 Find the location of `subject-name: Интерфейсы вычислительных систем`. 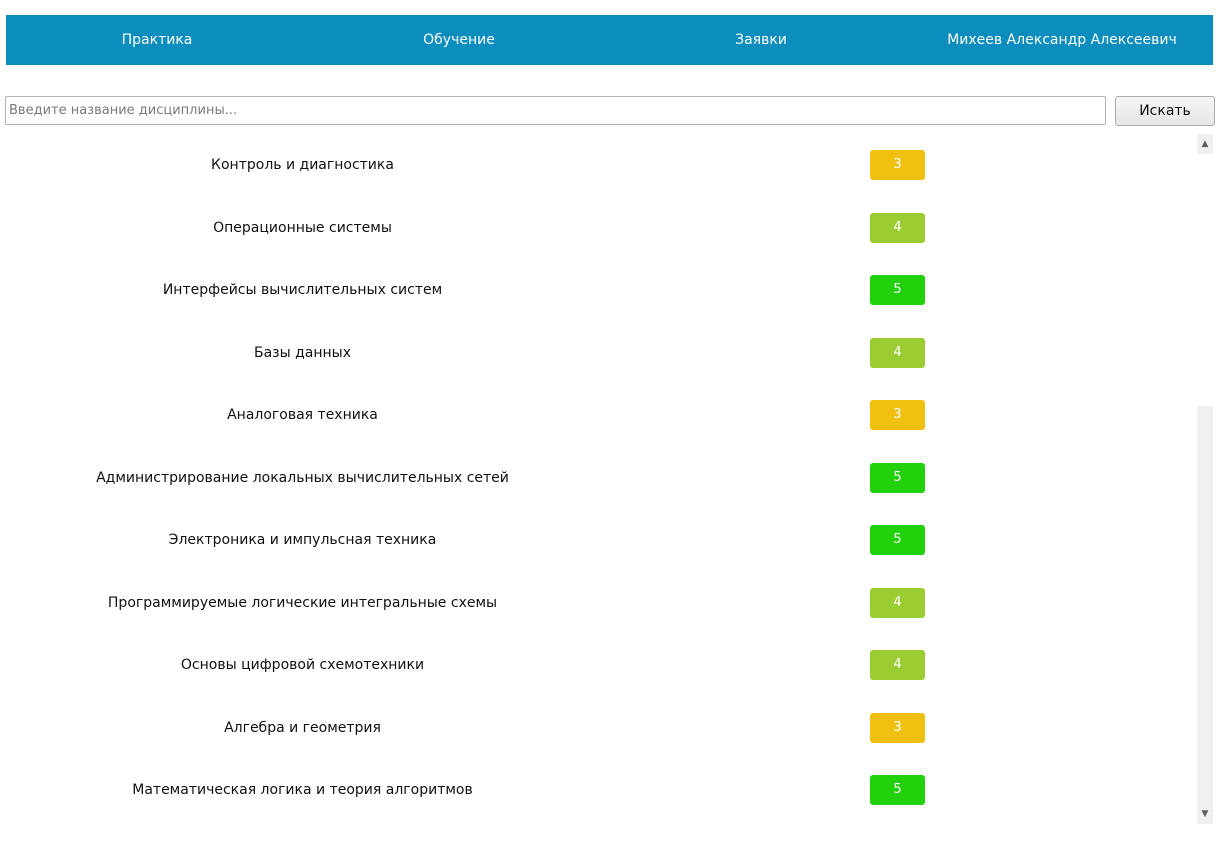

subject-name: Интерфейсы вычислительных систем is located at coordinates (302, 290).